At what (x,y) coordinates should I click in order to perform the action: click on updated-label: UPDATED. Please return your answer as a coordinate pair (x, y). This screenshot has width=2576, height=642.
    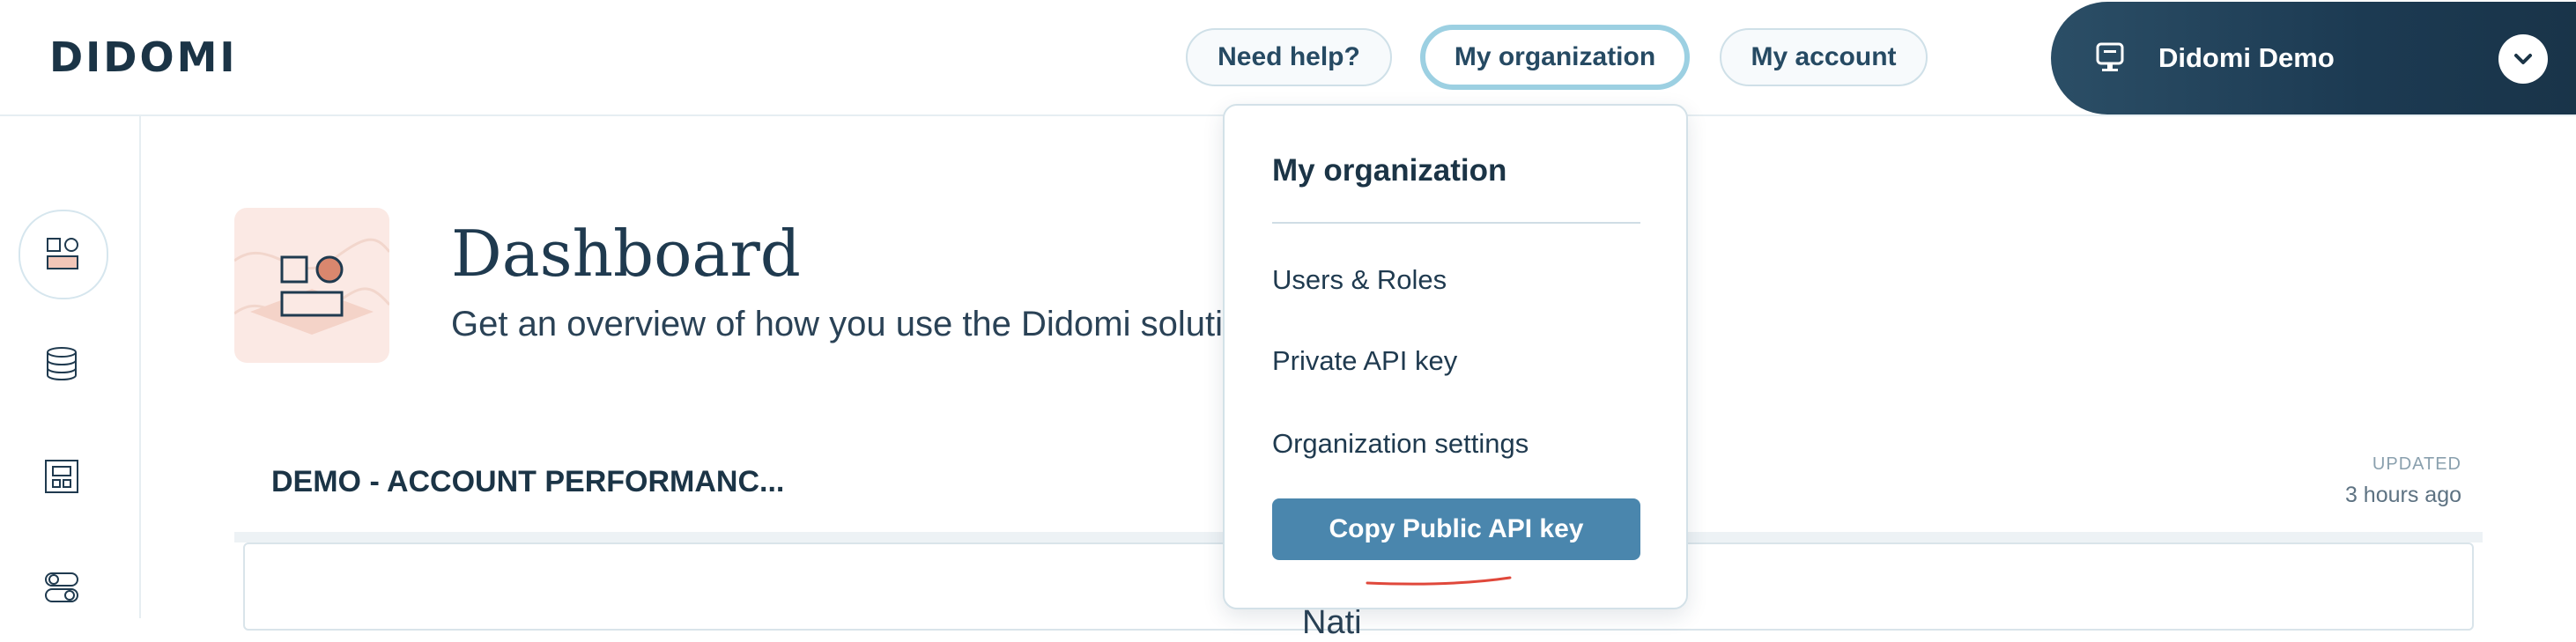
    Looking at the image, I should click on (2416, 464).